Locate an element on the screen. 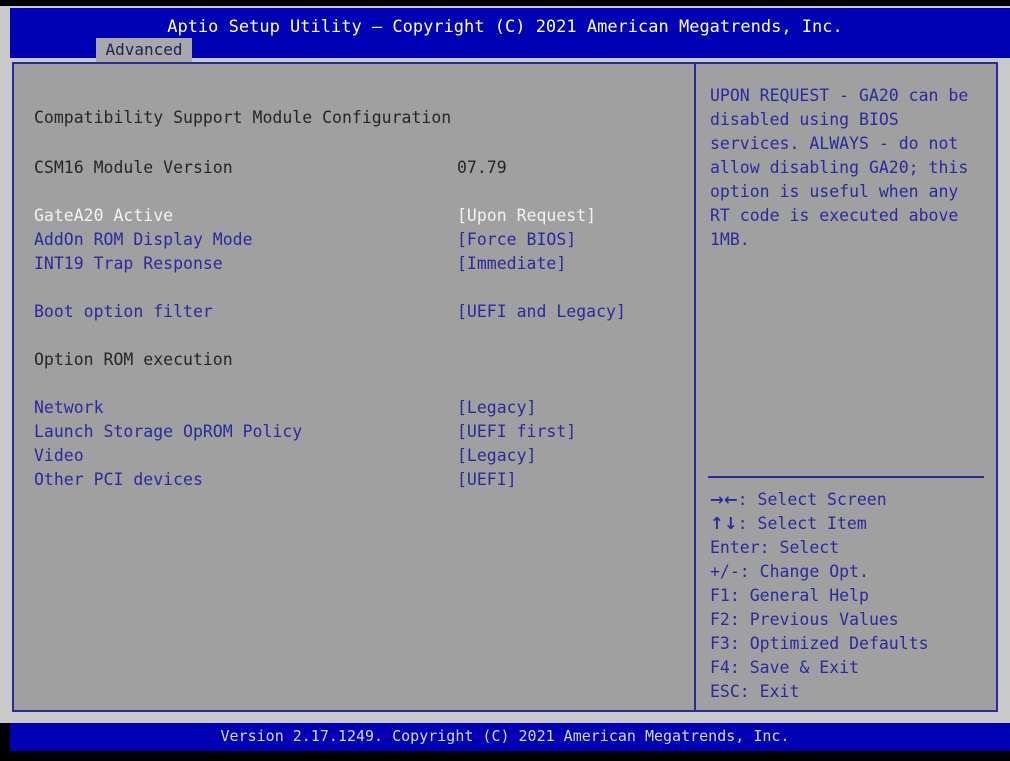 The width and height of the screenshot is (1010, 761). setting-label: GateA20 Active is located at coordinates (104, 215).